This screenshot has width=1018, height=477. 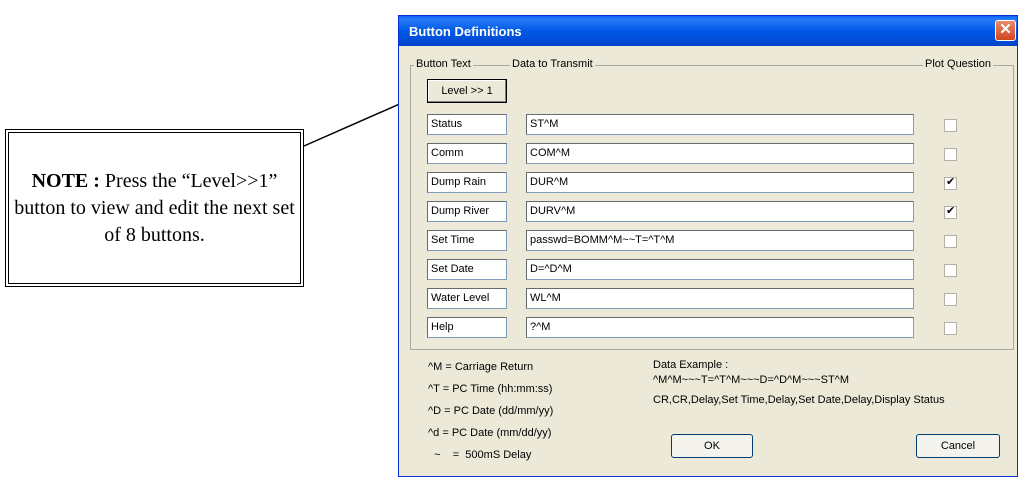 What do you see at coordinates (958, 64) in the screenshot?
I see `header-plot-question: Plot Question` at bounding box center [958, 64].